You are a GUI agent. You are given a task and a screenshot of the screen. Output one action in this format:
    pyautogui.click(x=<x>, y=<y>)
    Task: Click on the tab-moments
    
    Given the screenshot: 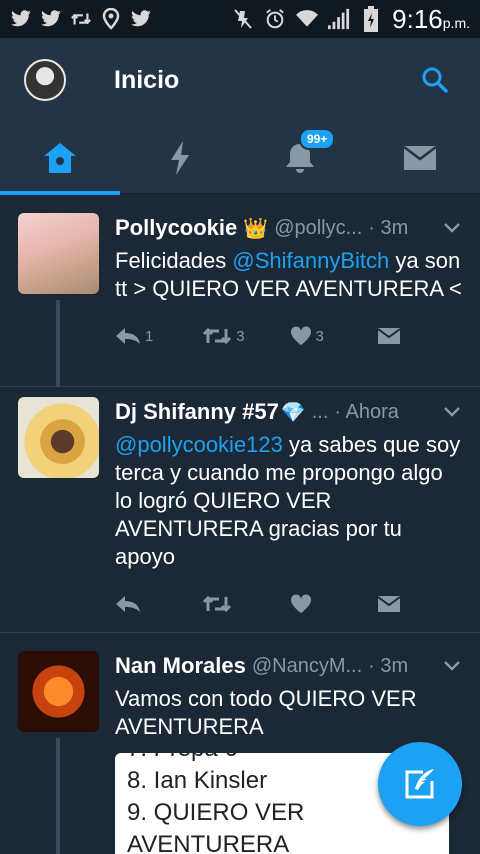 What is the action you would take?
    pyautogui.click(x=180, y=158)
    